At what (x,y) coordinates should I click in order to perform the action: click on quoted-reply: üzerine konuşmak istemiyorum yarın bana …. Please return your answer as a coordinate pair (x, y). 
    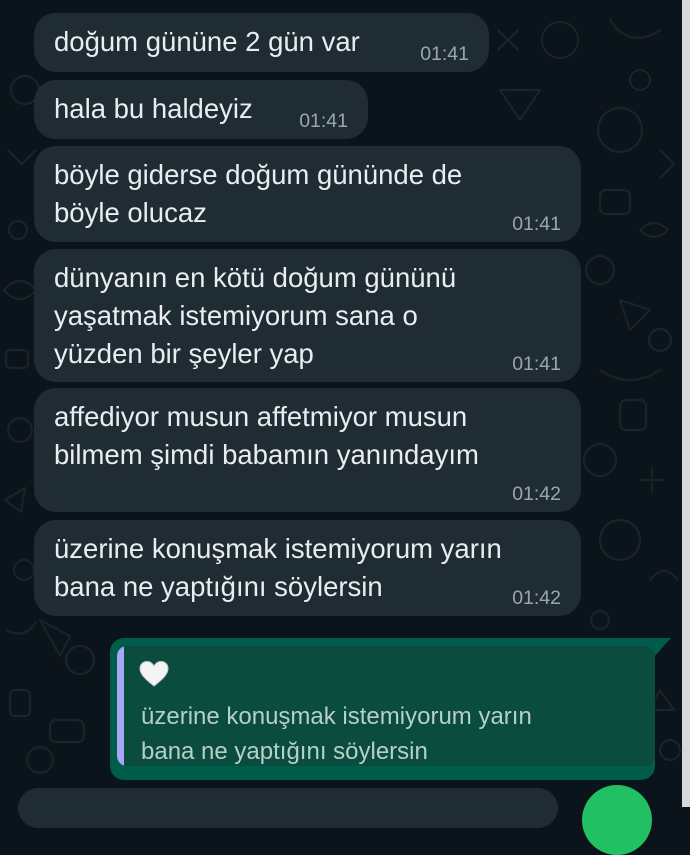
    Looking at the image, I should click on (386, 706).